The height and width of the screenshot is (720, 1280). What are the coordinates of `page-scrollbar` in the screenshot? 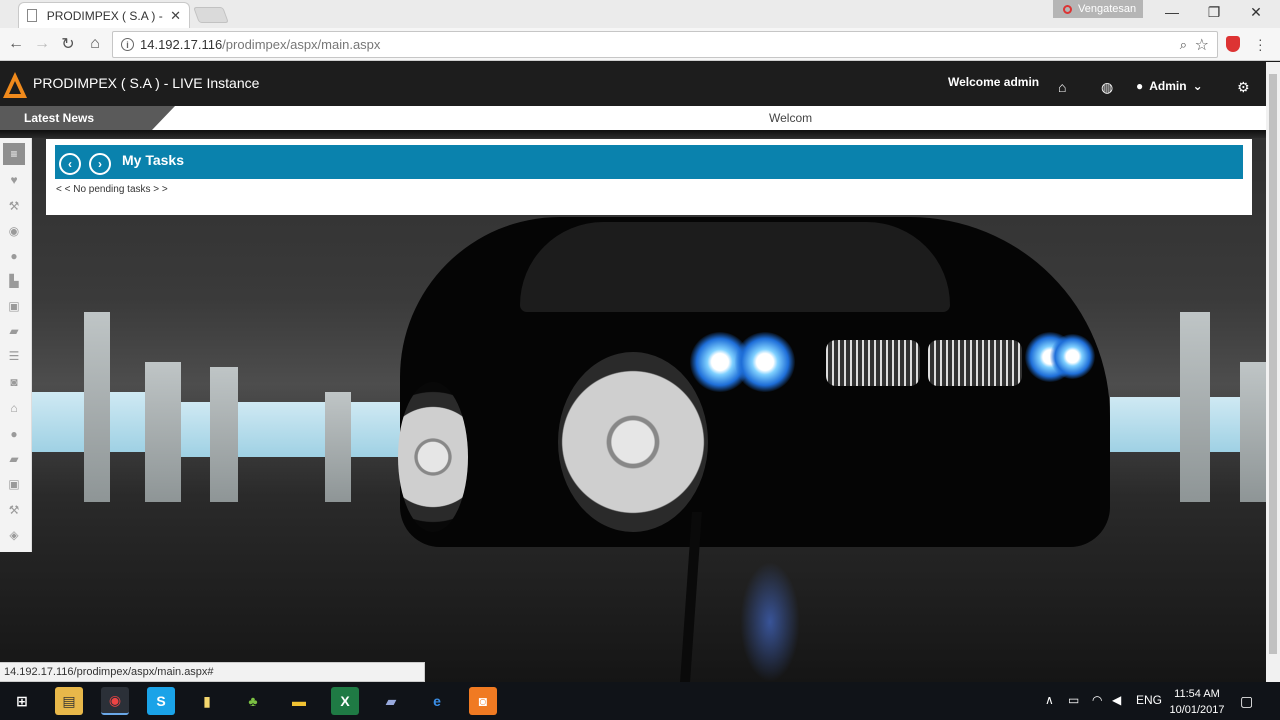 It's located at (1273, 372).